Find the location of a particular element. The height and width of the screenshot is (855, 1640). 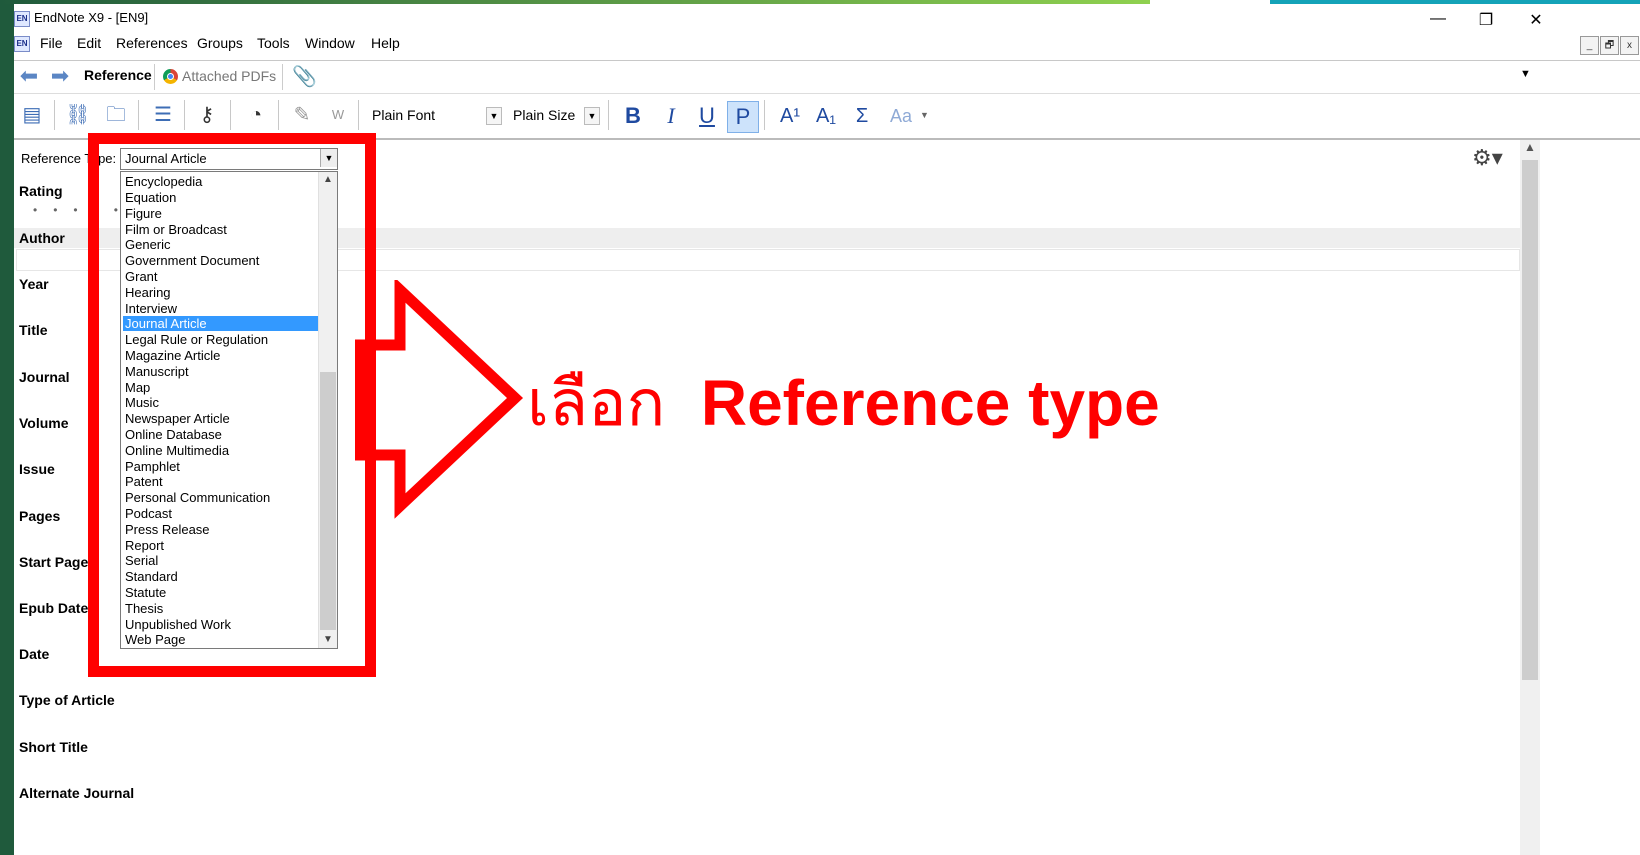

settings-gear-icon: ⚙▾ is located at coordinates (1487, 158).